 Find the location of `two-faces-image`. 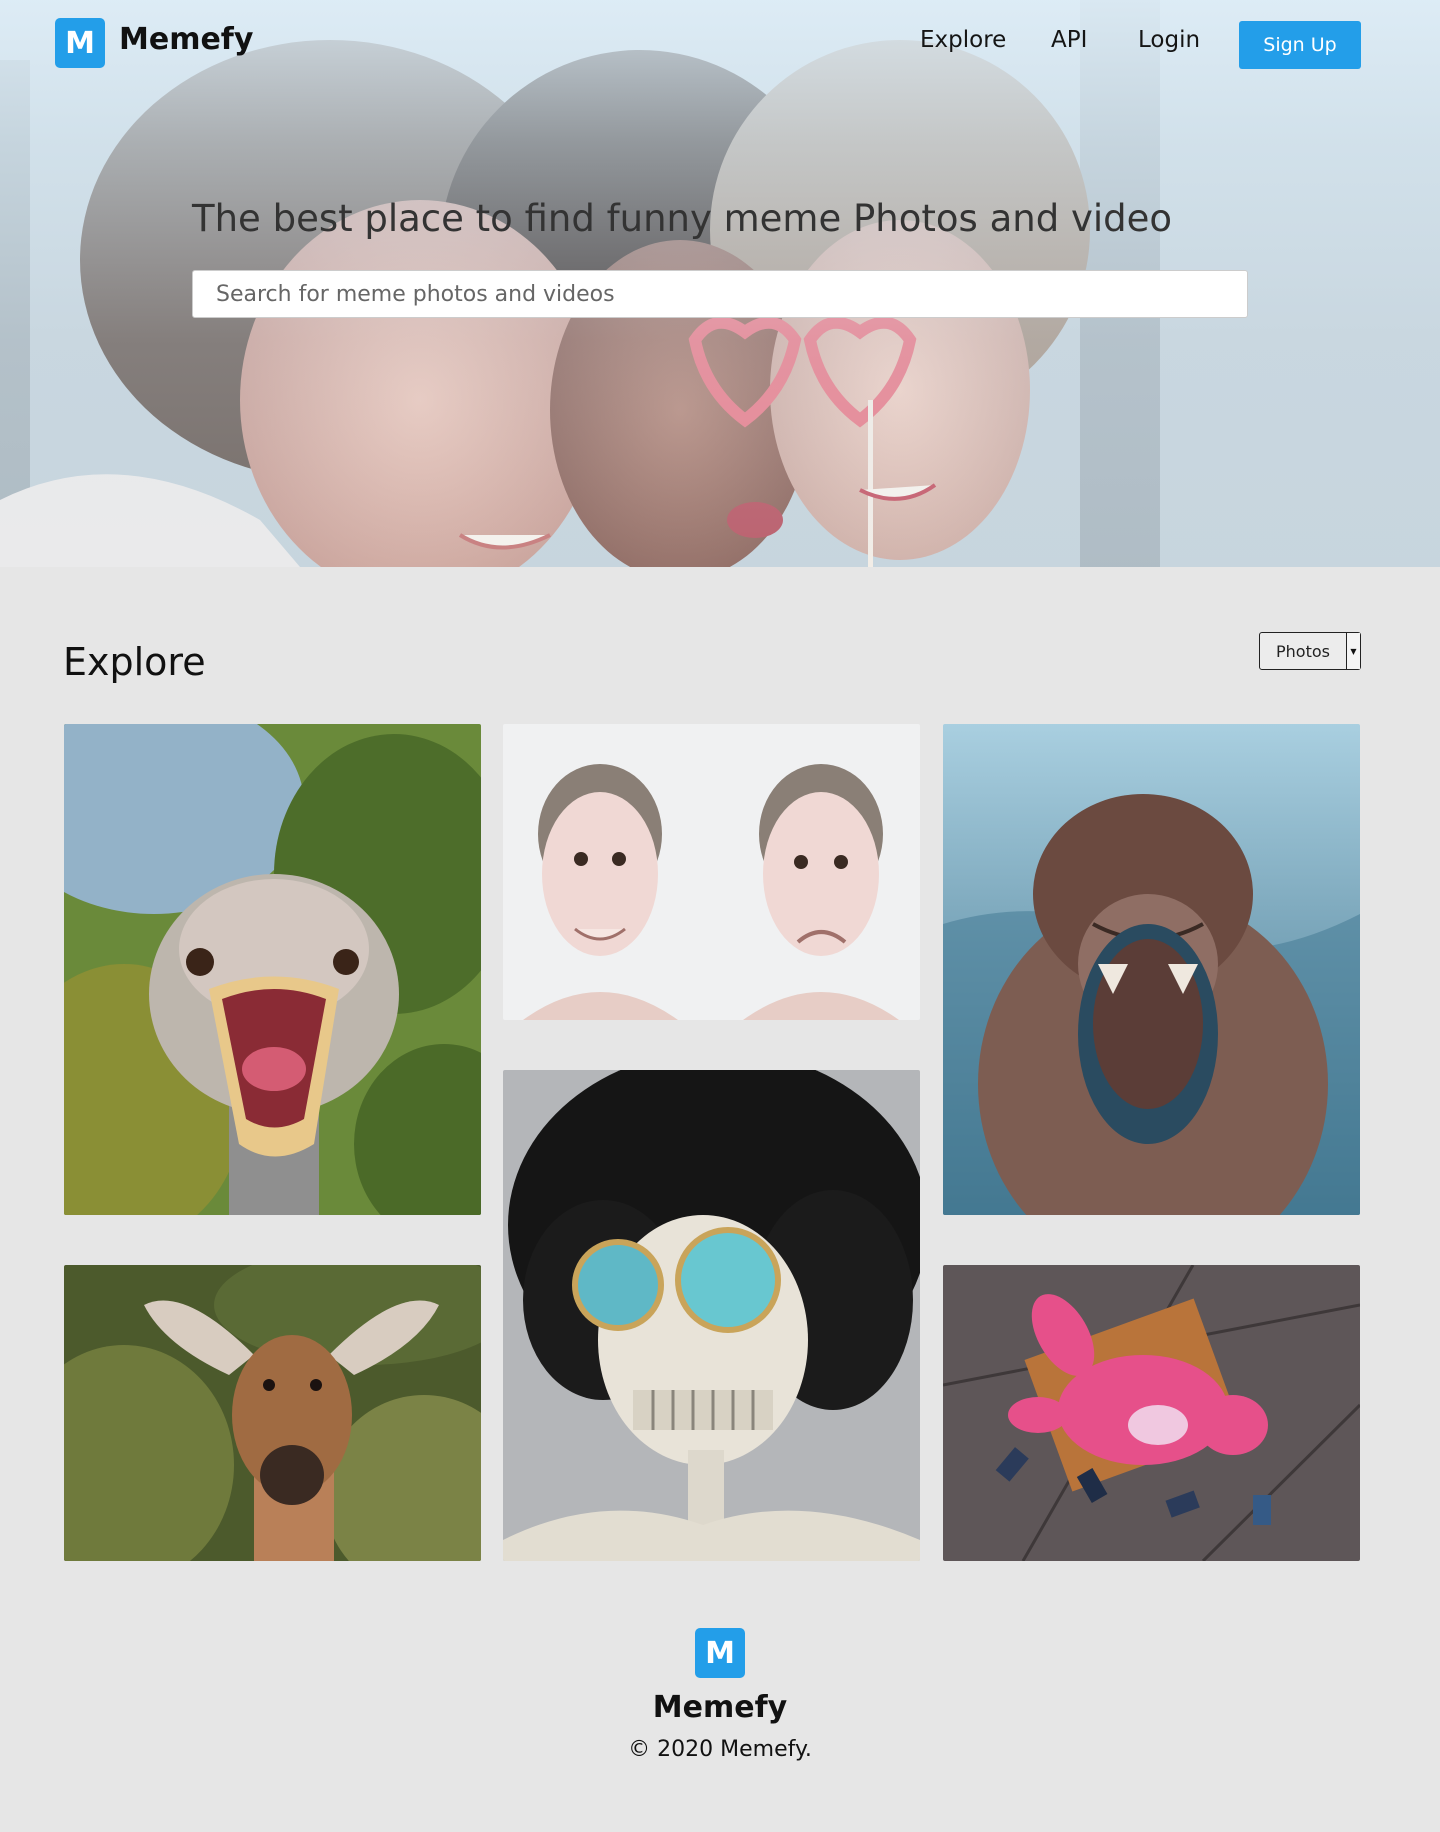

two-faces-image is located at coordinates (711, 872).